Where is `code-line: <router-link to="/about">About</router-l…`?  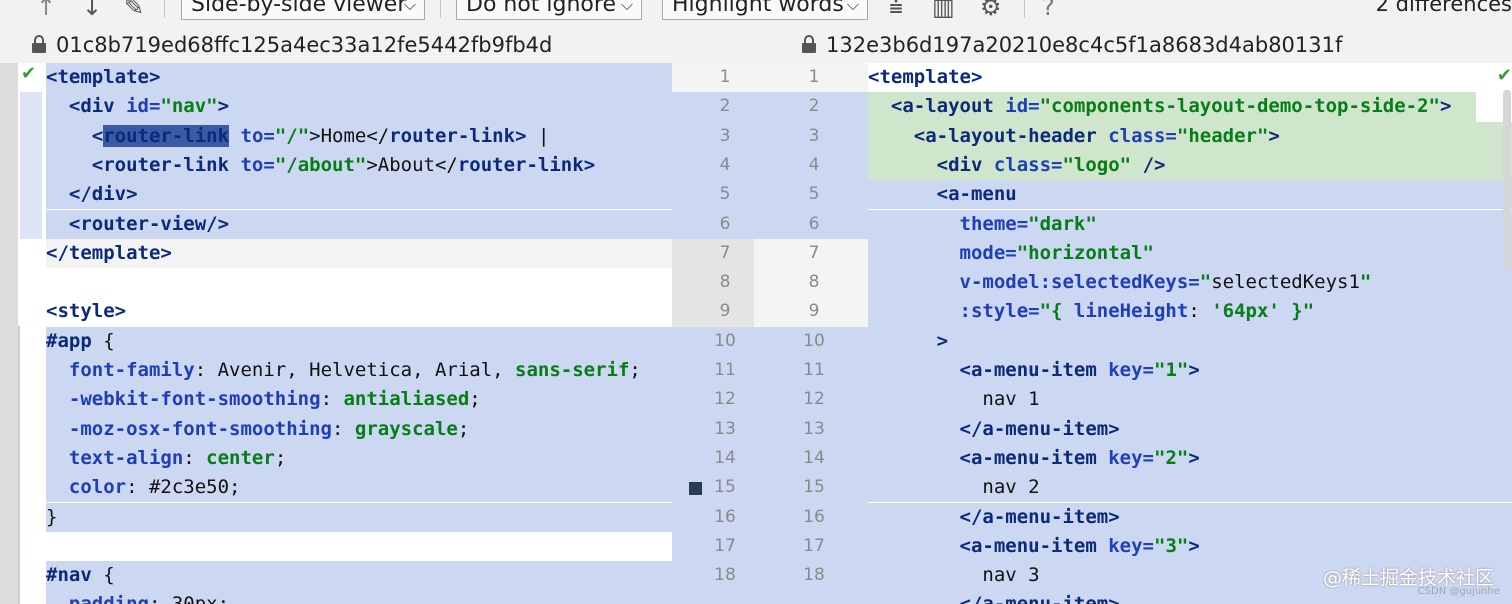
code-line: <router-link to="/about">About</router-l… is located at coordinates (359, 165).